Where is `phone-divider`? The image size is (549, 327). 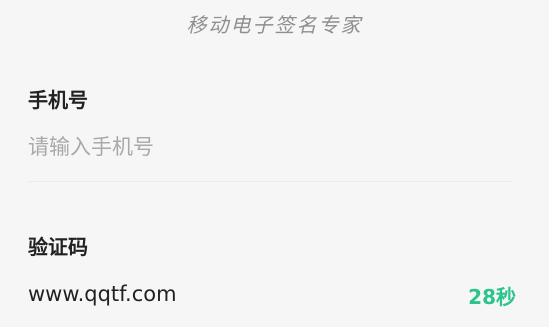 phone-divider is located at coordinates (270, 181).